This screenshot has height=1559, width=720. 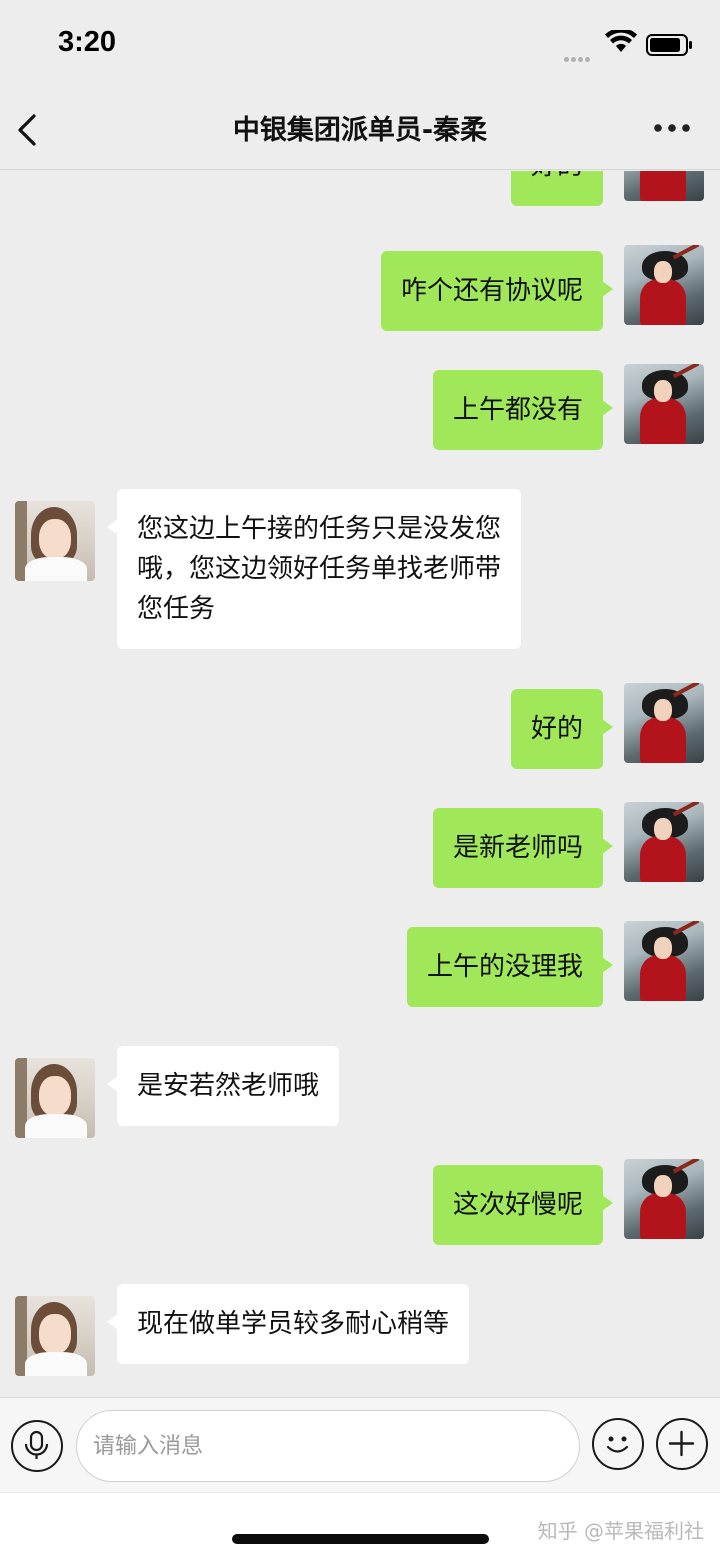 I want to click on status-time: 3:20, so click(x=87, y=42).